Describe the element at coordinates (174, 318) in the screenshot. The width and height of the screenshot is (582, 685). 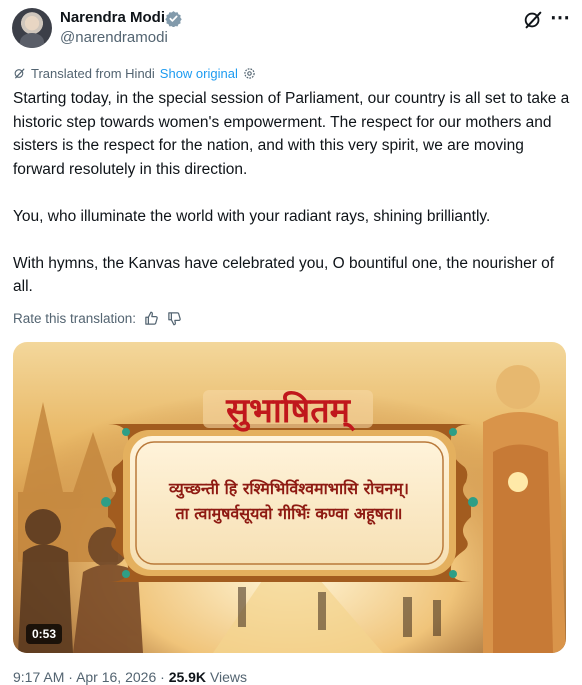
I see `thumbs-down-icon` at that location.